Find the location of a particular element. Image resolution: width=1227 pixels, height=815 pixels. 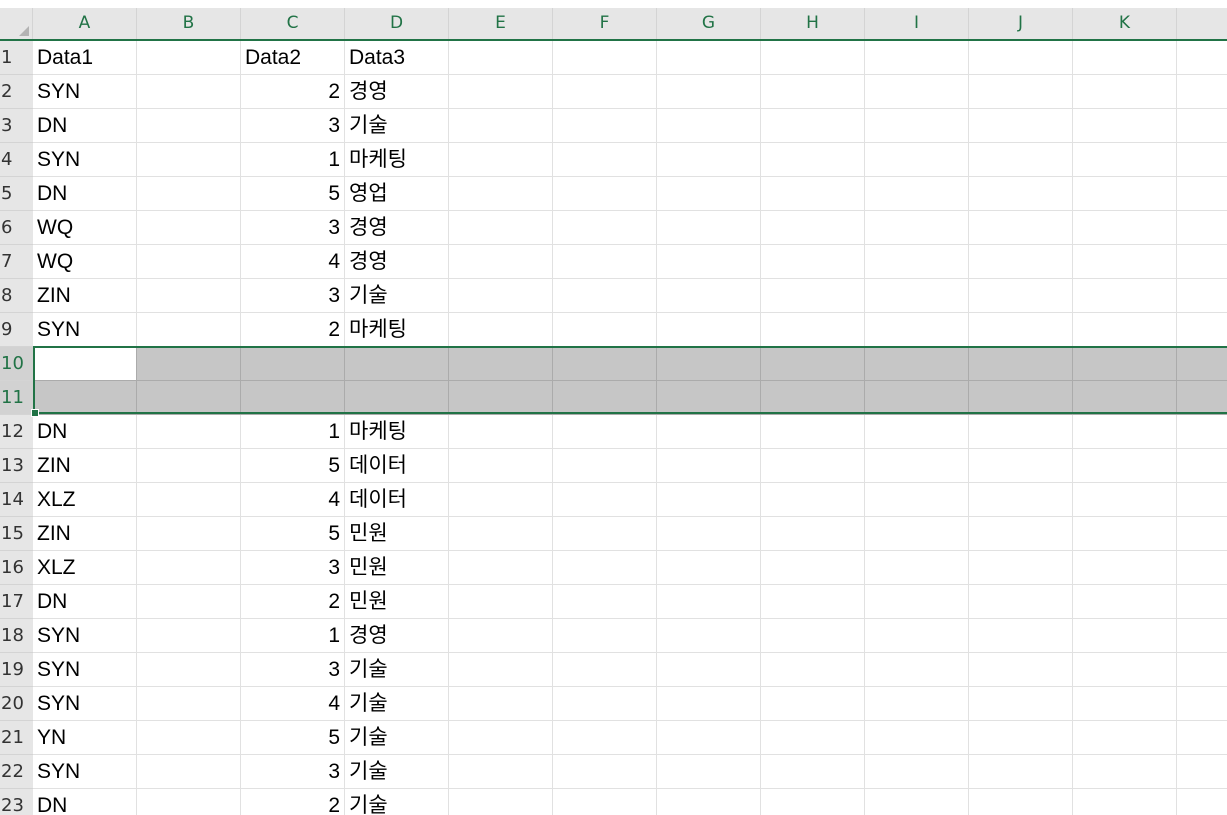

cell-g14 is located at coordinates (709, 500).